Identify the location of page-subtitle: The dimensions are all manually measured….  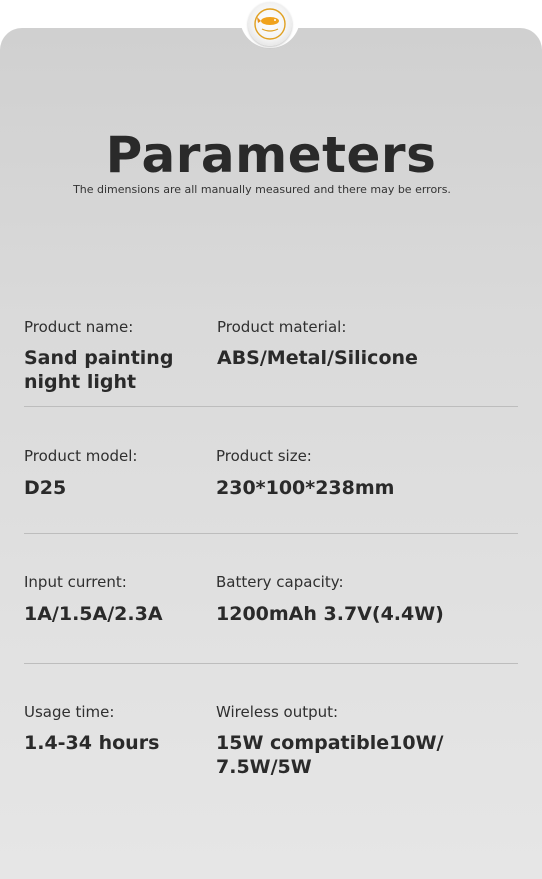
(262, 189).